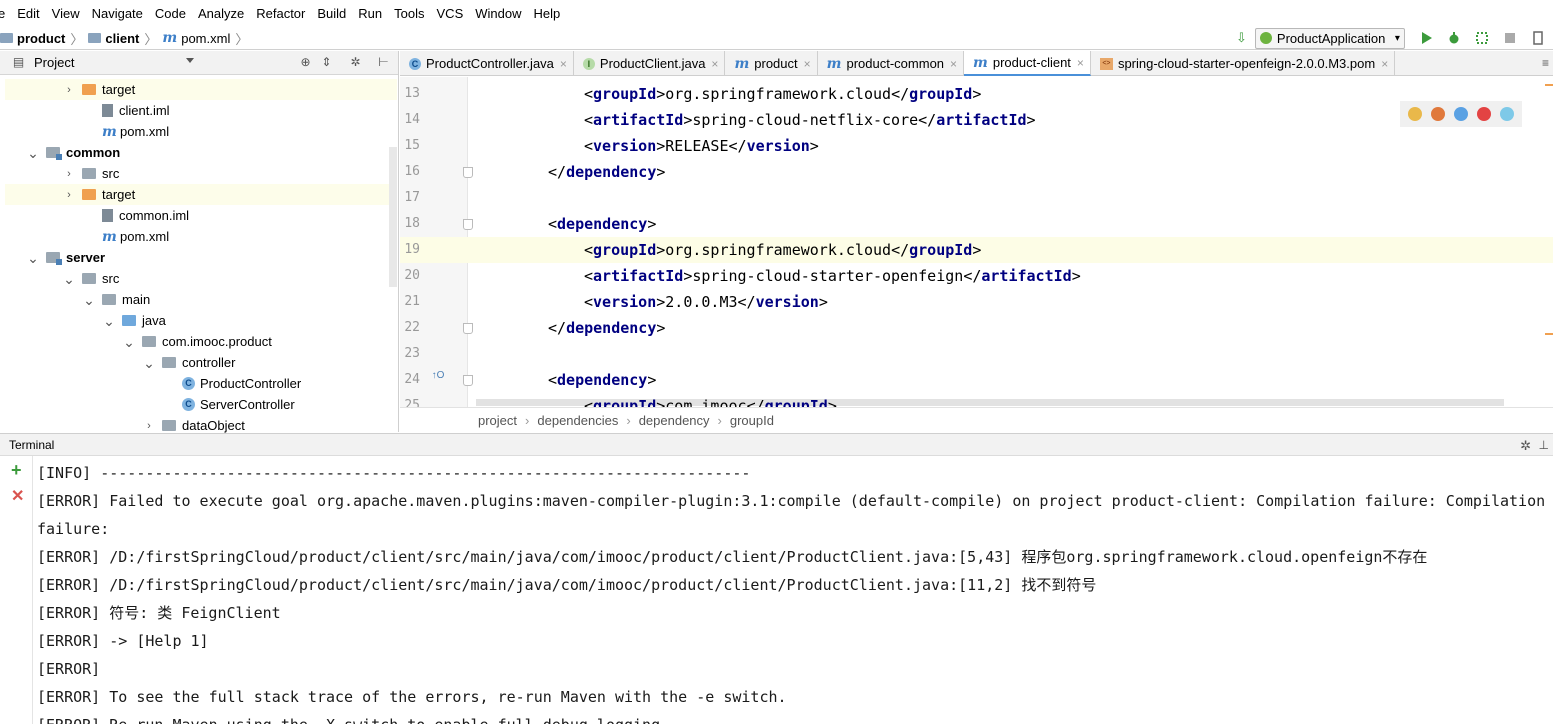 Image resolution: width=1553 pixels, height=724 pixels. I want to click on tree-item: ⌄ main, so click(201, 299).